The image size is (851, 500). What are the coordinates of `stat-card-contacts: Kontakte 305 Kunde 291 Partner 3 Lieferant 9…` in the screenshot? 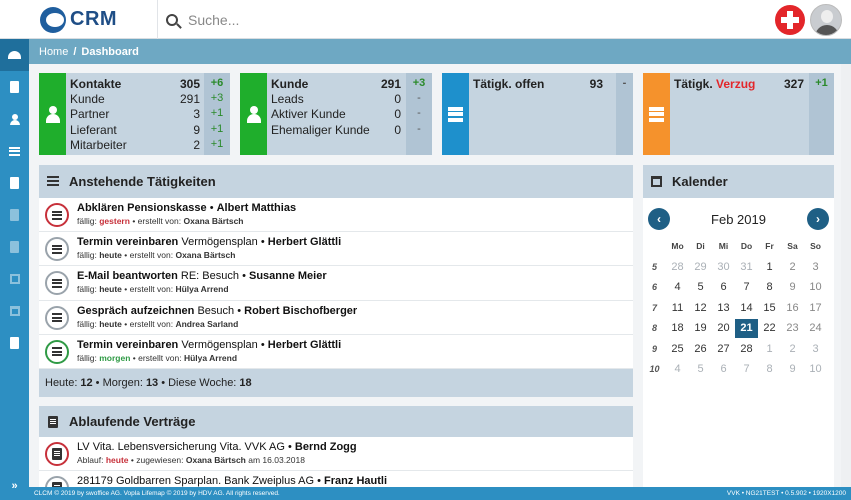 It's located at (134, 114).